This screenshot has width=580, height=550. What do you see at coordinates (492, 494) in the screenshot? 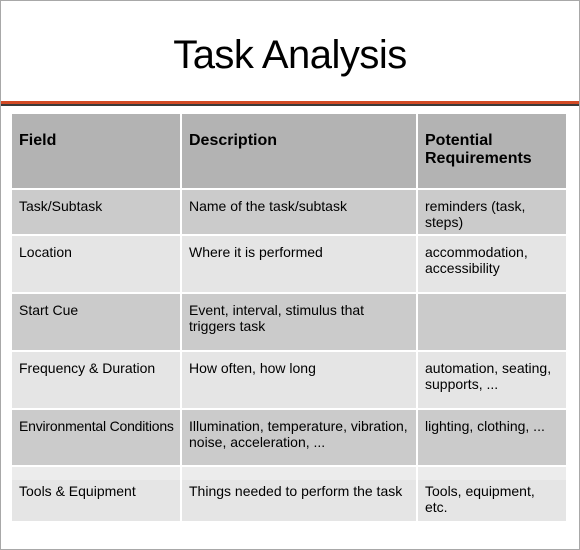
I see `cell-requirements: Tools, equipment, etc.` at bounding box center [492, 494].